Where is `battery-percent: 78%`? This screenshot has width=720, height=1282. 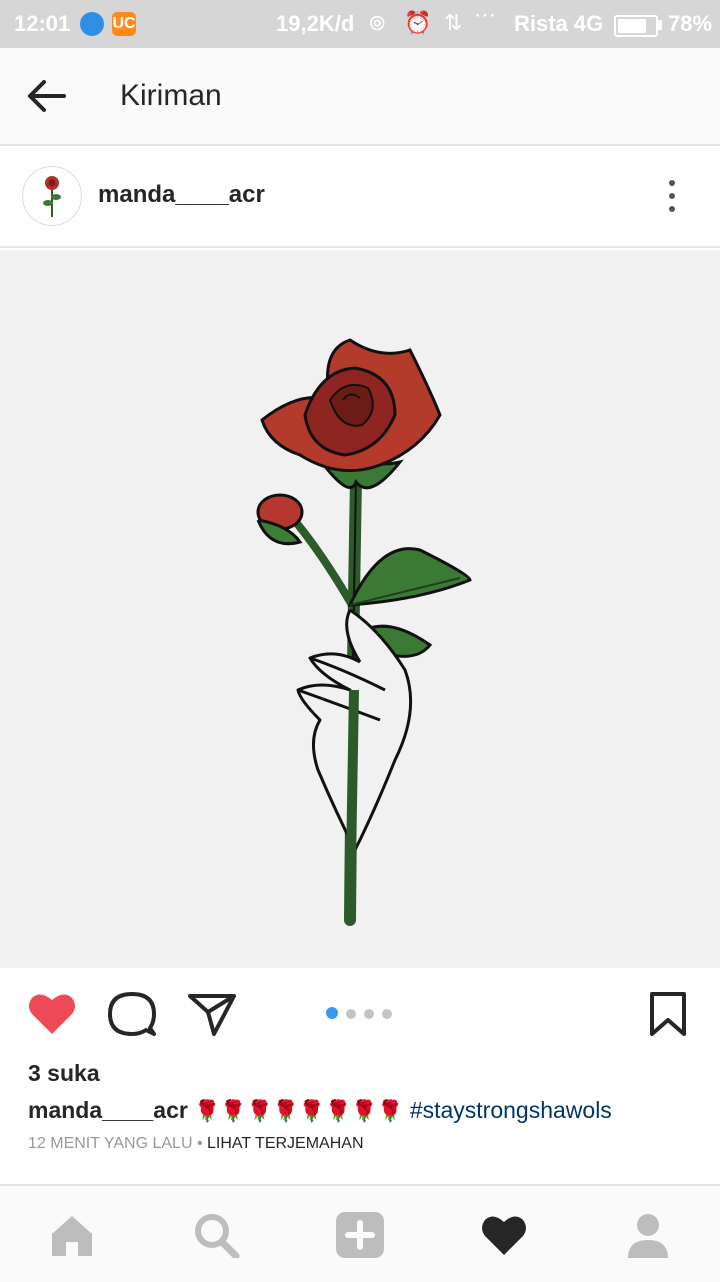
battery-percent: 78% is located at coordinates (690, 23).